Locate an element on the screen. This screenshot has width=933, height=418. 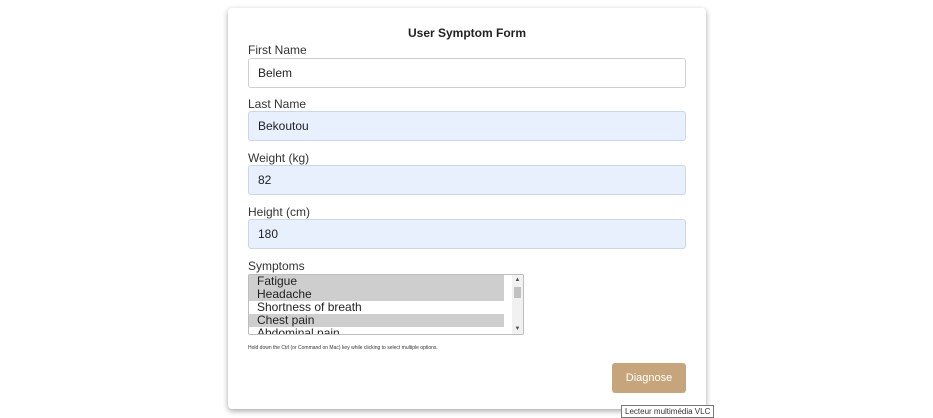
first-name-input is located at coordinates (467, 73).